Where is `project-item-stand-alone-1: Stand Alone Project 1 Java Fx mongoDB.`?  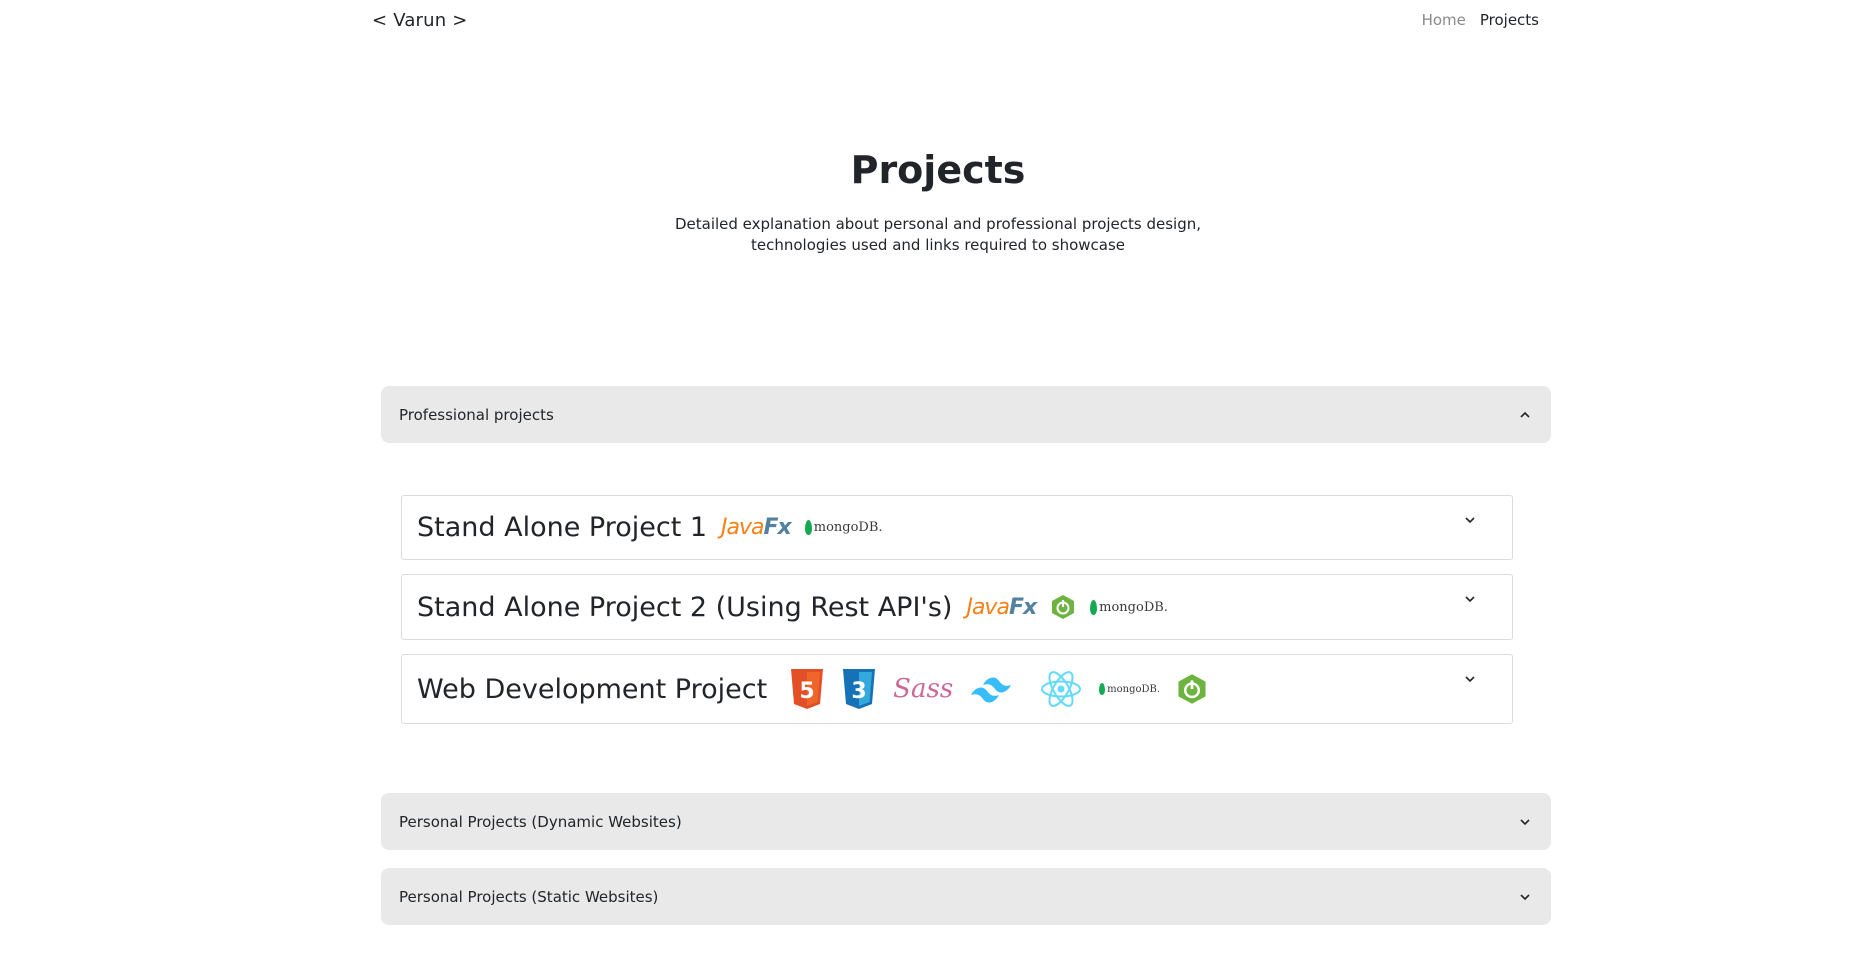
project-item-stand-alone-1: Stand Alone Project 1 Java Fx mongoDB. is located at coordinates (957, 527).